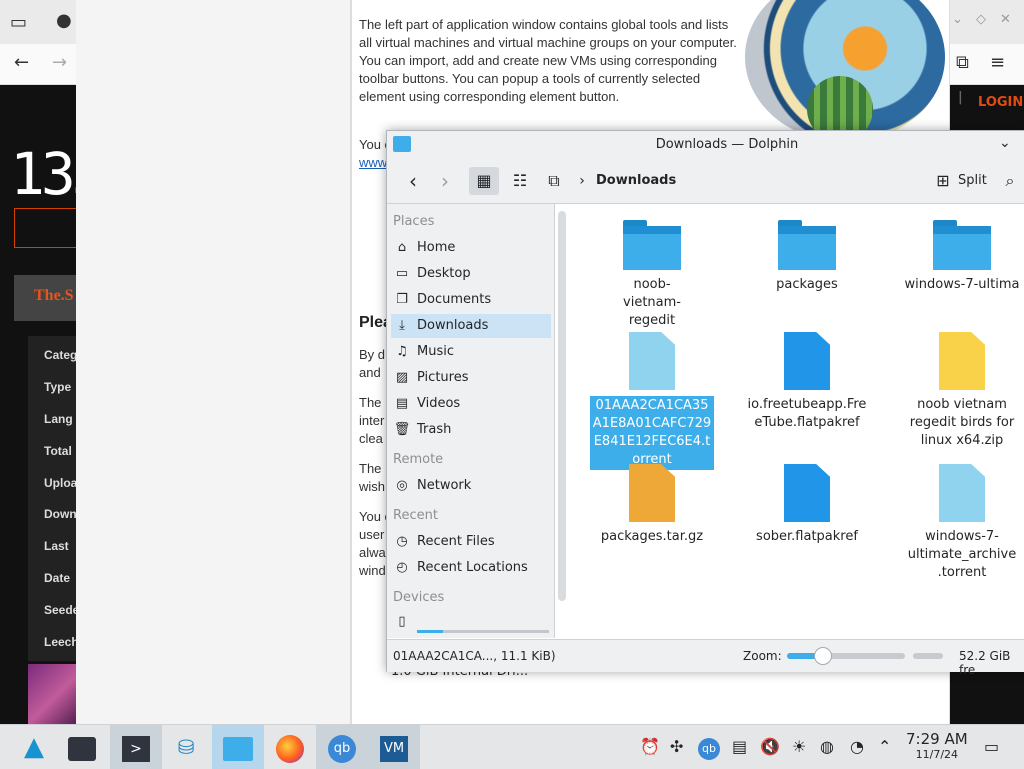 The height and width of the screenshot is (769, 1024). Describe the element at coordinates (554, 181) in the screenshot. I see `details-view-icon: ⧉` at that location.